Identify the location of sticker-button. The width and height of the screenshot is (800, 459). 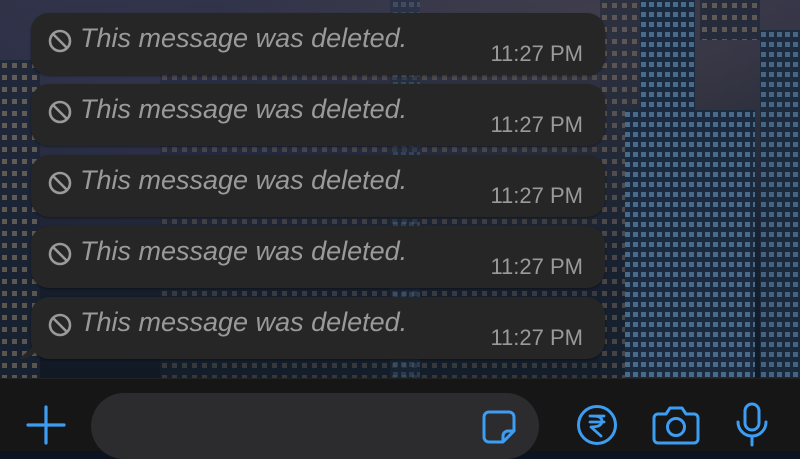
(499, 427).